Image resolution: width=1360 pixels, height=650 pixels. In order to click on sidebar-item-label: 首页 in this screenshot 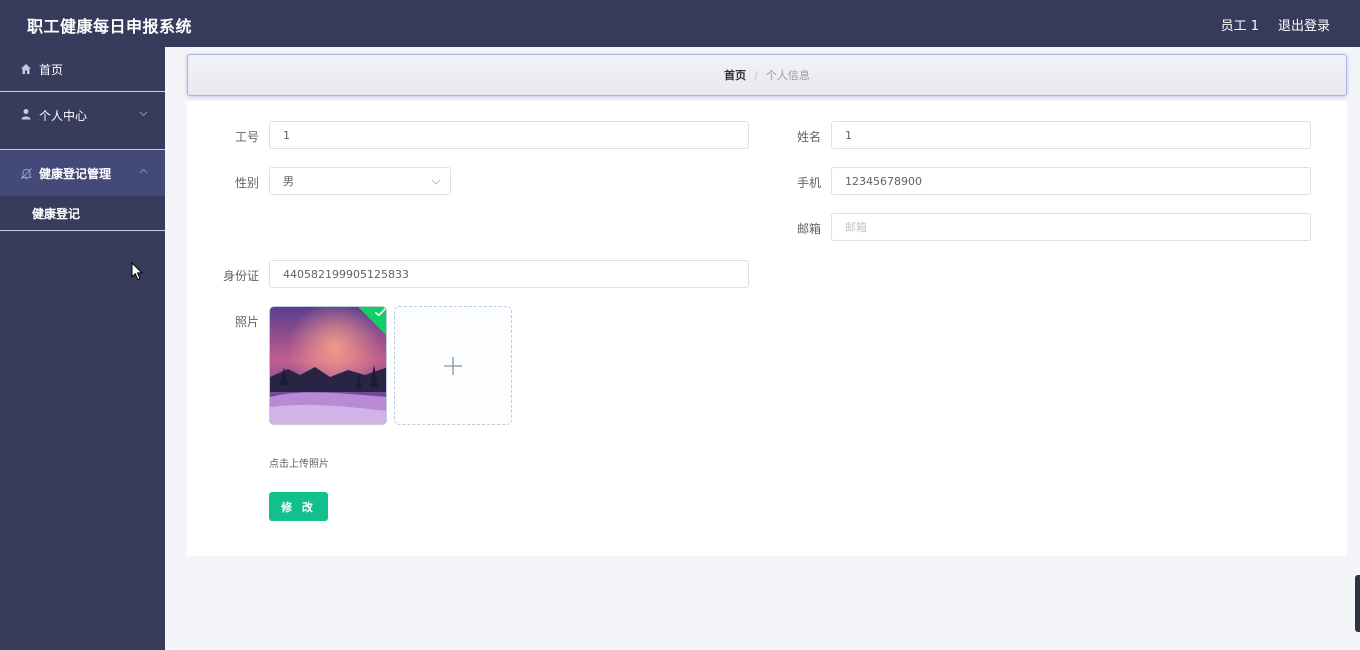, I will do `click(51, 69)`.